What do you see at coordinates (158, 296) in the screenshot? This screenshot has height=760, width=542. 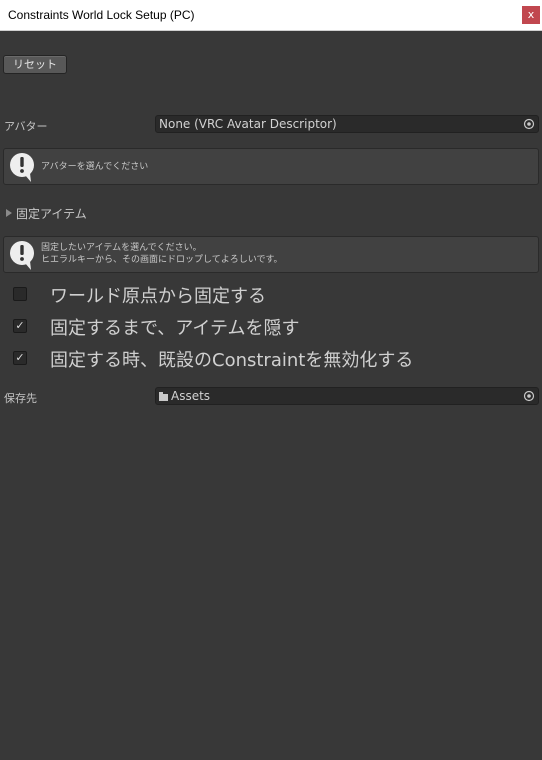 I see `toggle-label: ワールド原点から固定する` at bounding box center [158, 296].